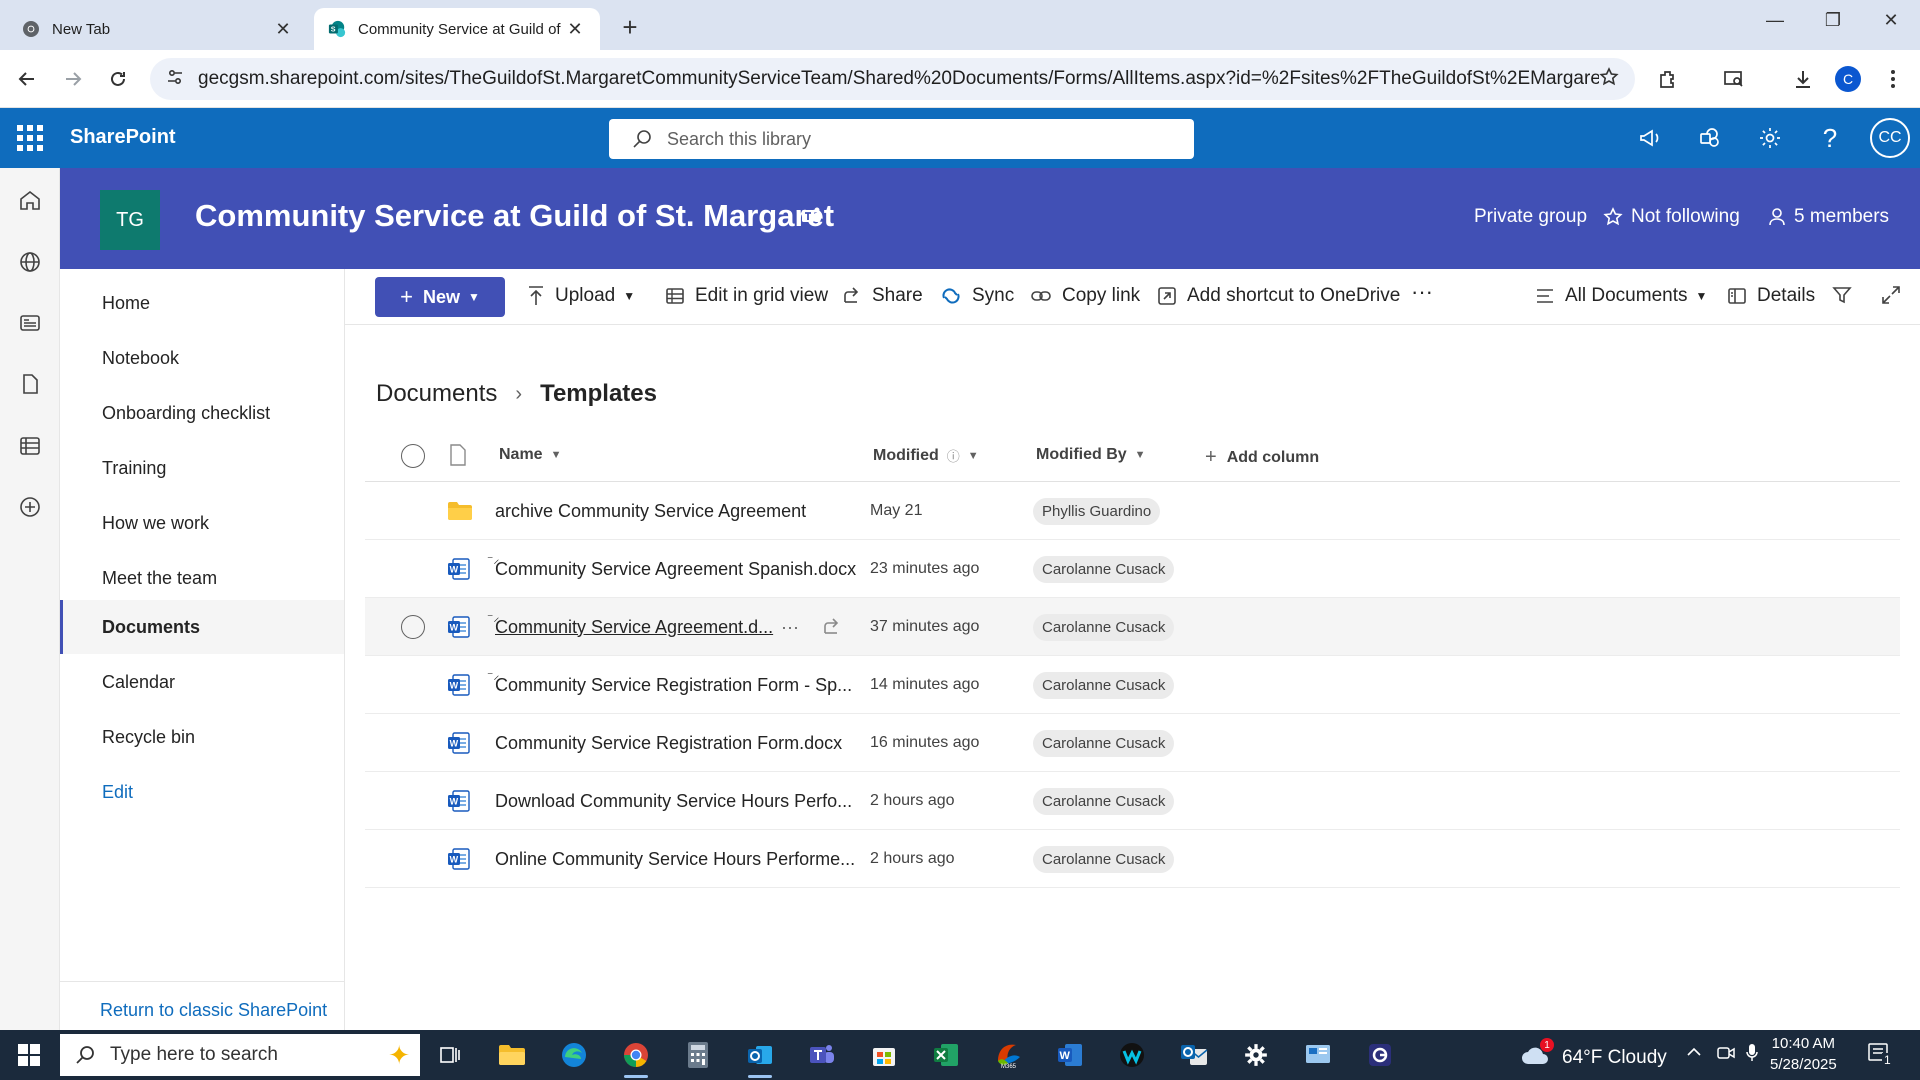 This screenshot has width=1920, height=1080. Describe the element at coordinates (668, 743) in the screenshot. I see `file-name: Community Service Registration Form.docx` at that location.